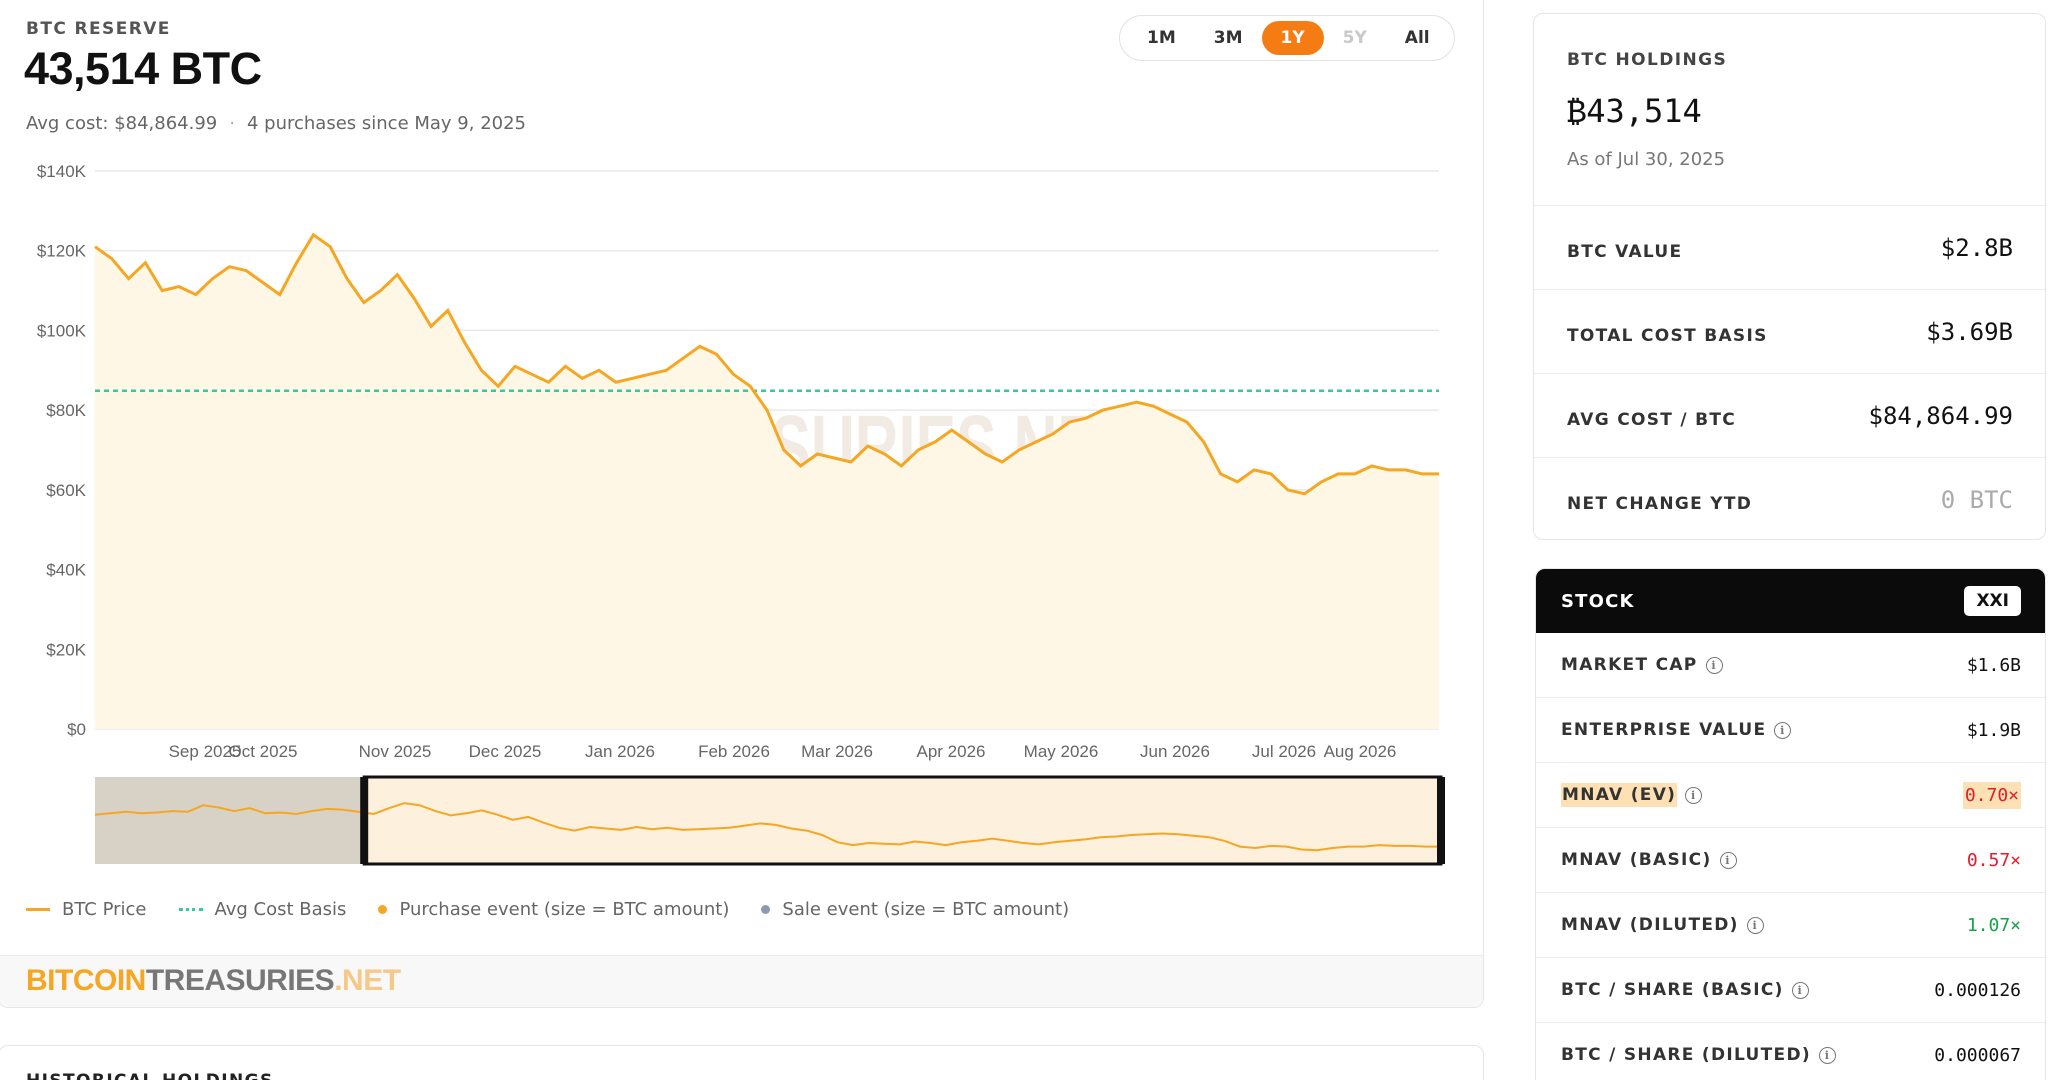 The image size is (2048, 1080). Describe the element at coordinates (1061, 751) in the screenshot. I see `x-tick-label: May 2026` at that location.